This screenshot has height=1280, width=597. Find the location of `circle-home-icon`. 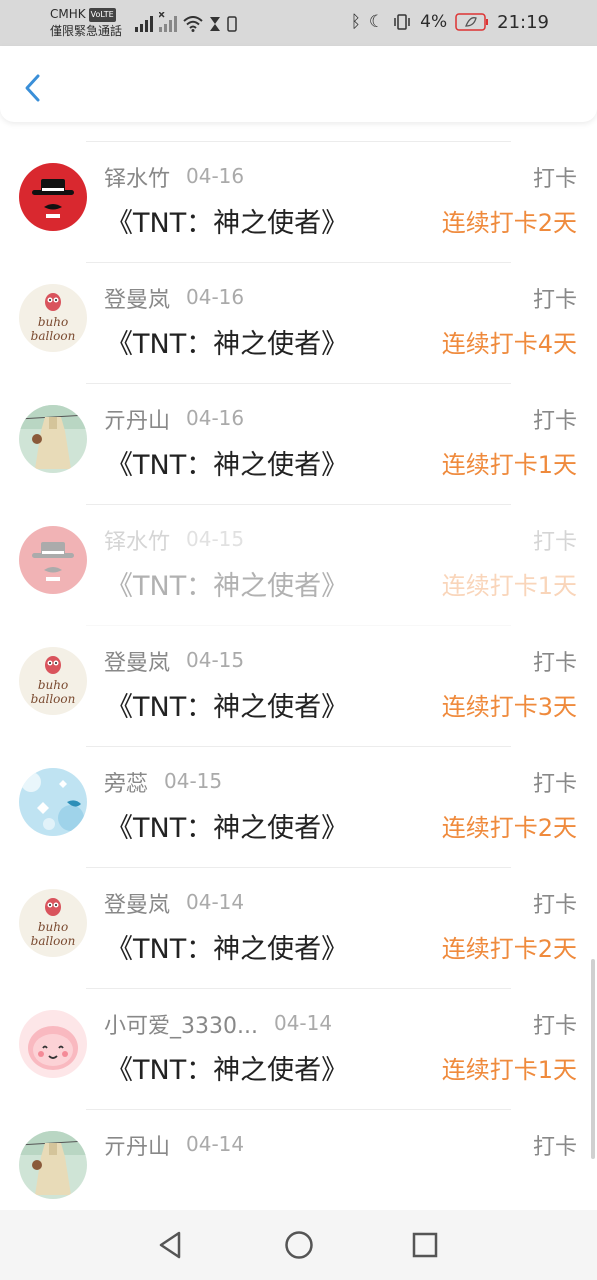

circle-home-icon is located at coordinates (299, 1245).